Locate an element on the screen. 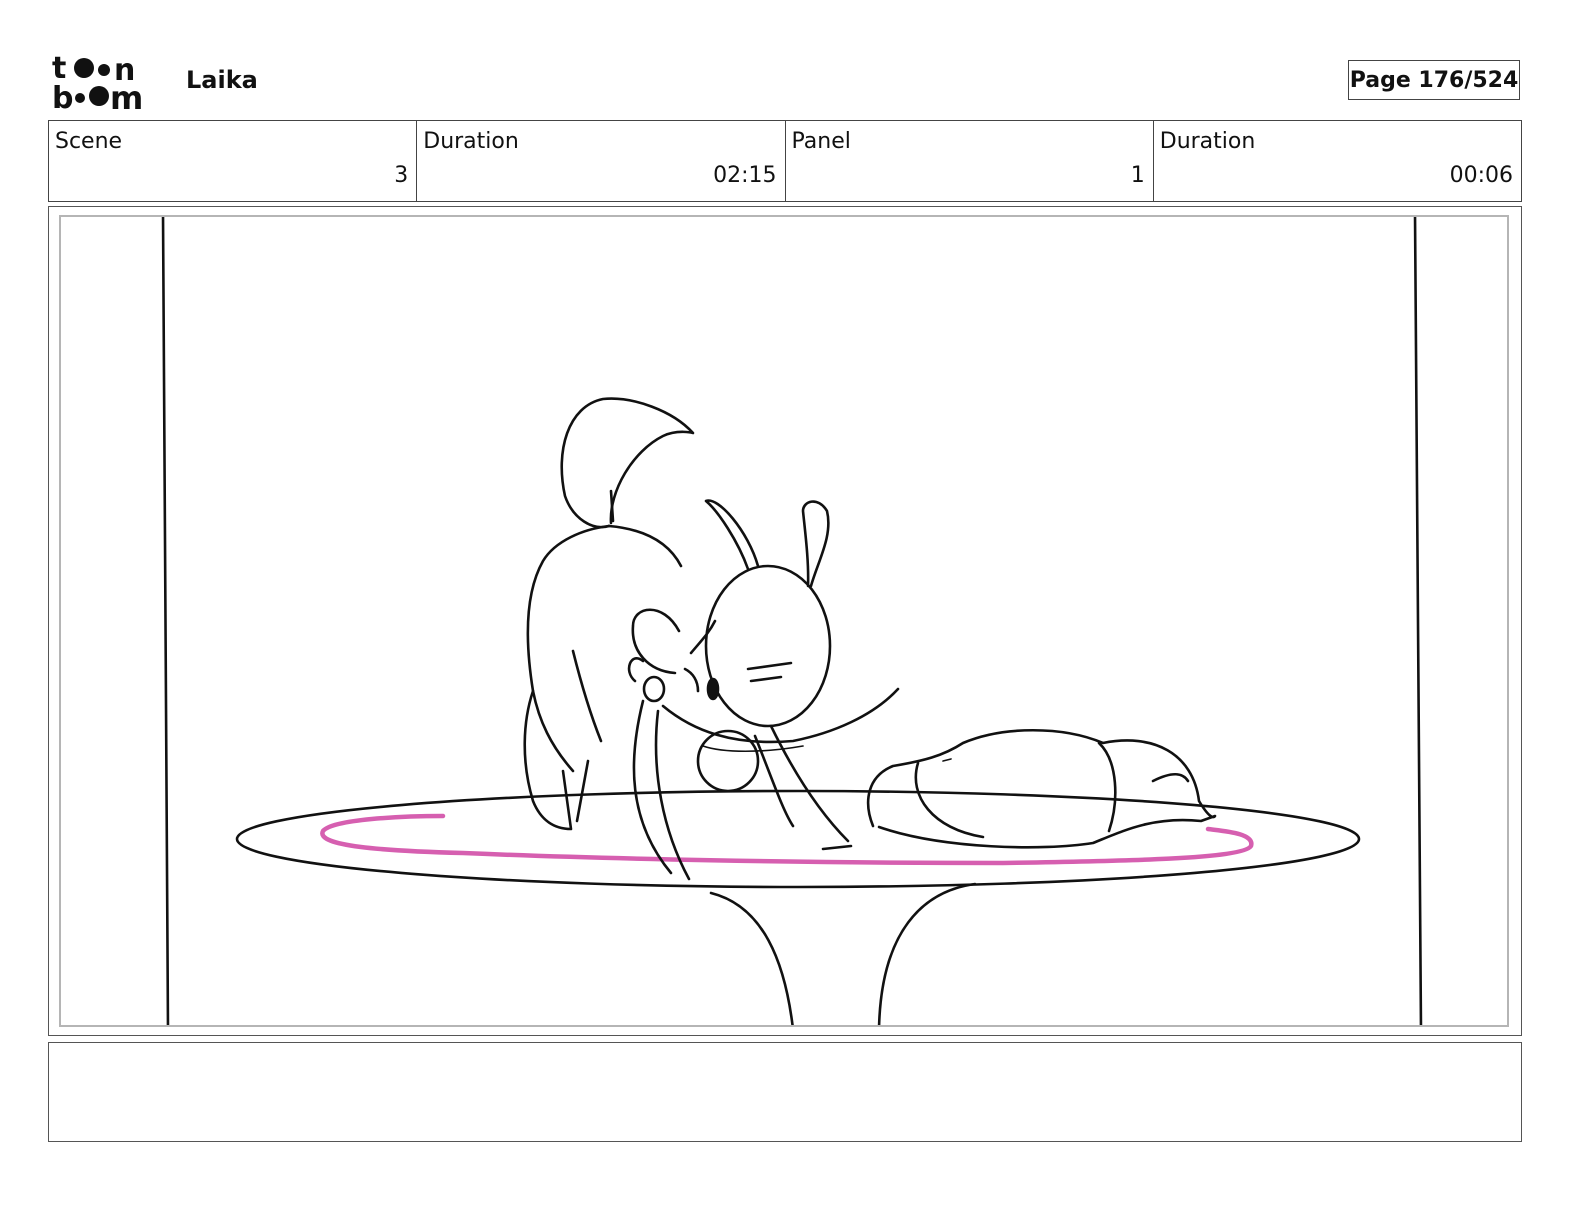 The image size is (1584, 1224). panel-duration-label: Duration is located at coordinates (1207, 141).